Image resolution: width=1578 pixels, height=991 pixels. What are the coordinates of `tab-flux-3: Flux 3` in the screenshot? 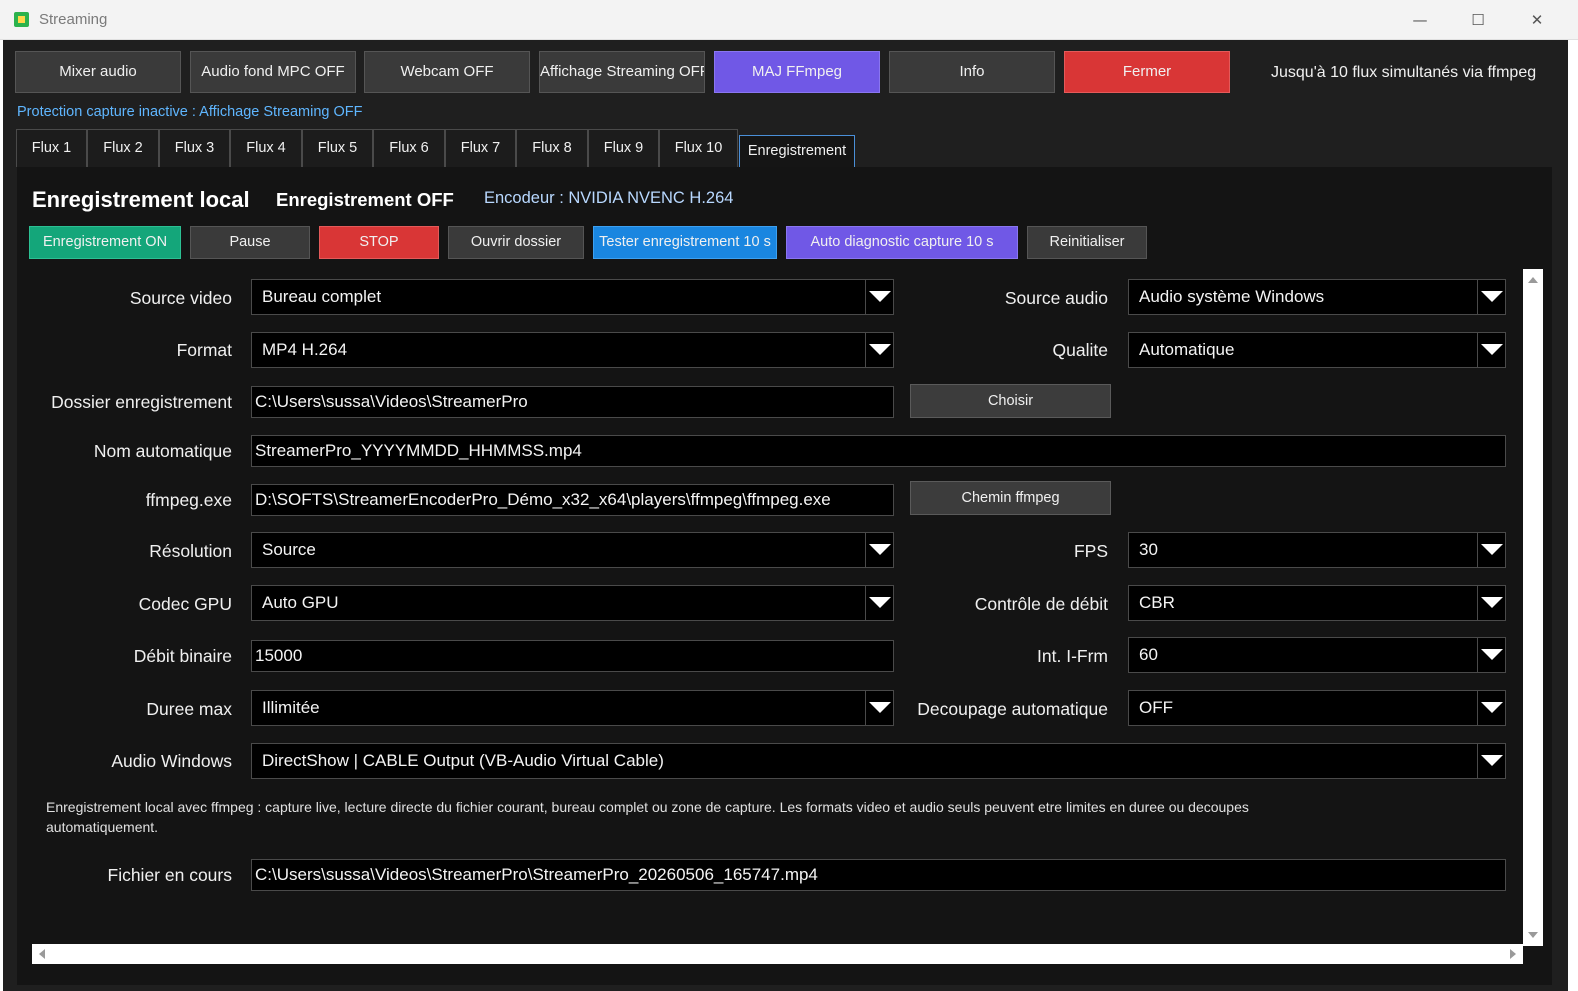 It's located at (194, 148).